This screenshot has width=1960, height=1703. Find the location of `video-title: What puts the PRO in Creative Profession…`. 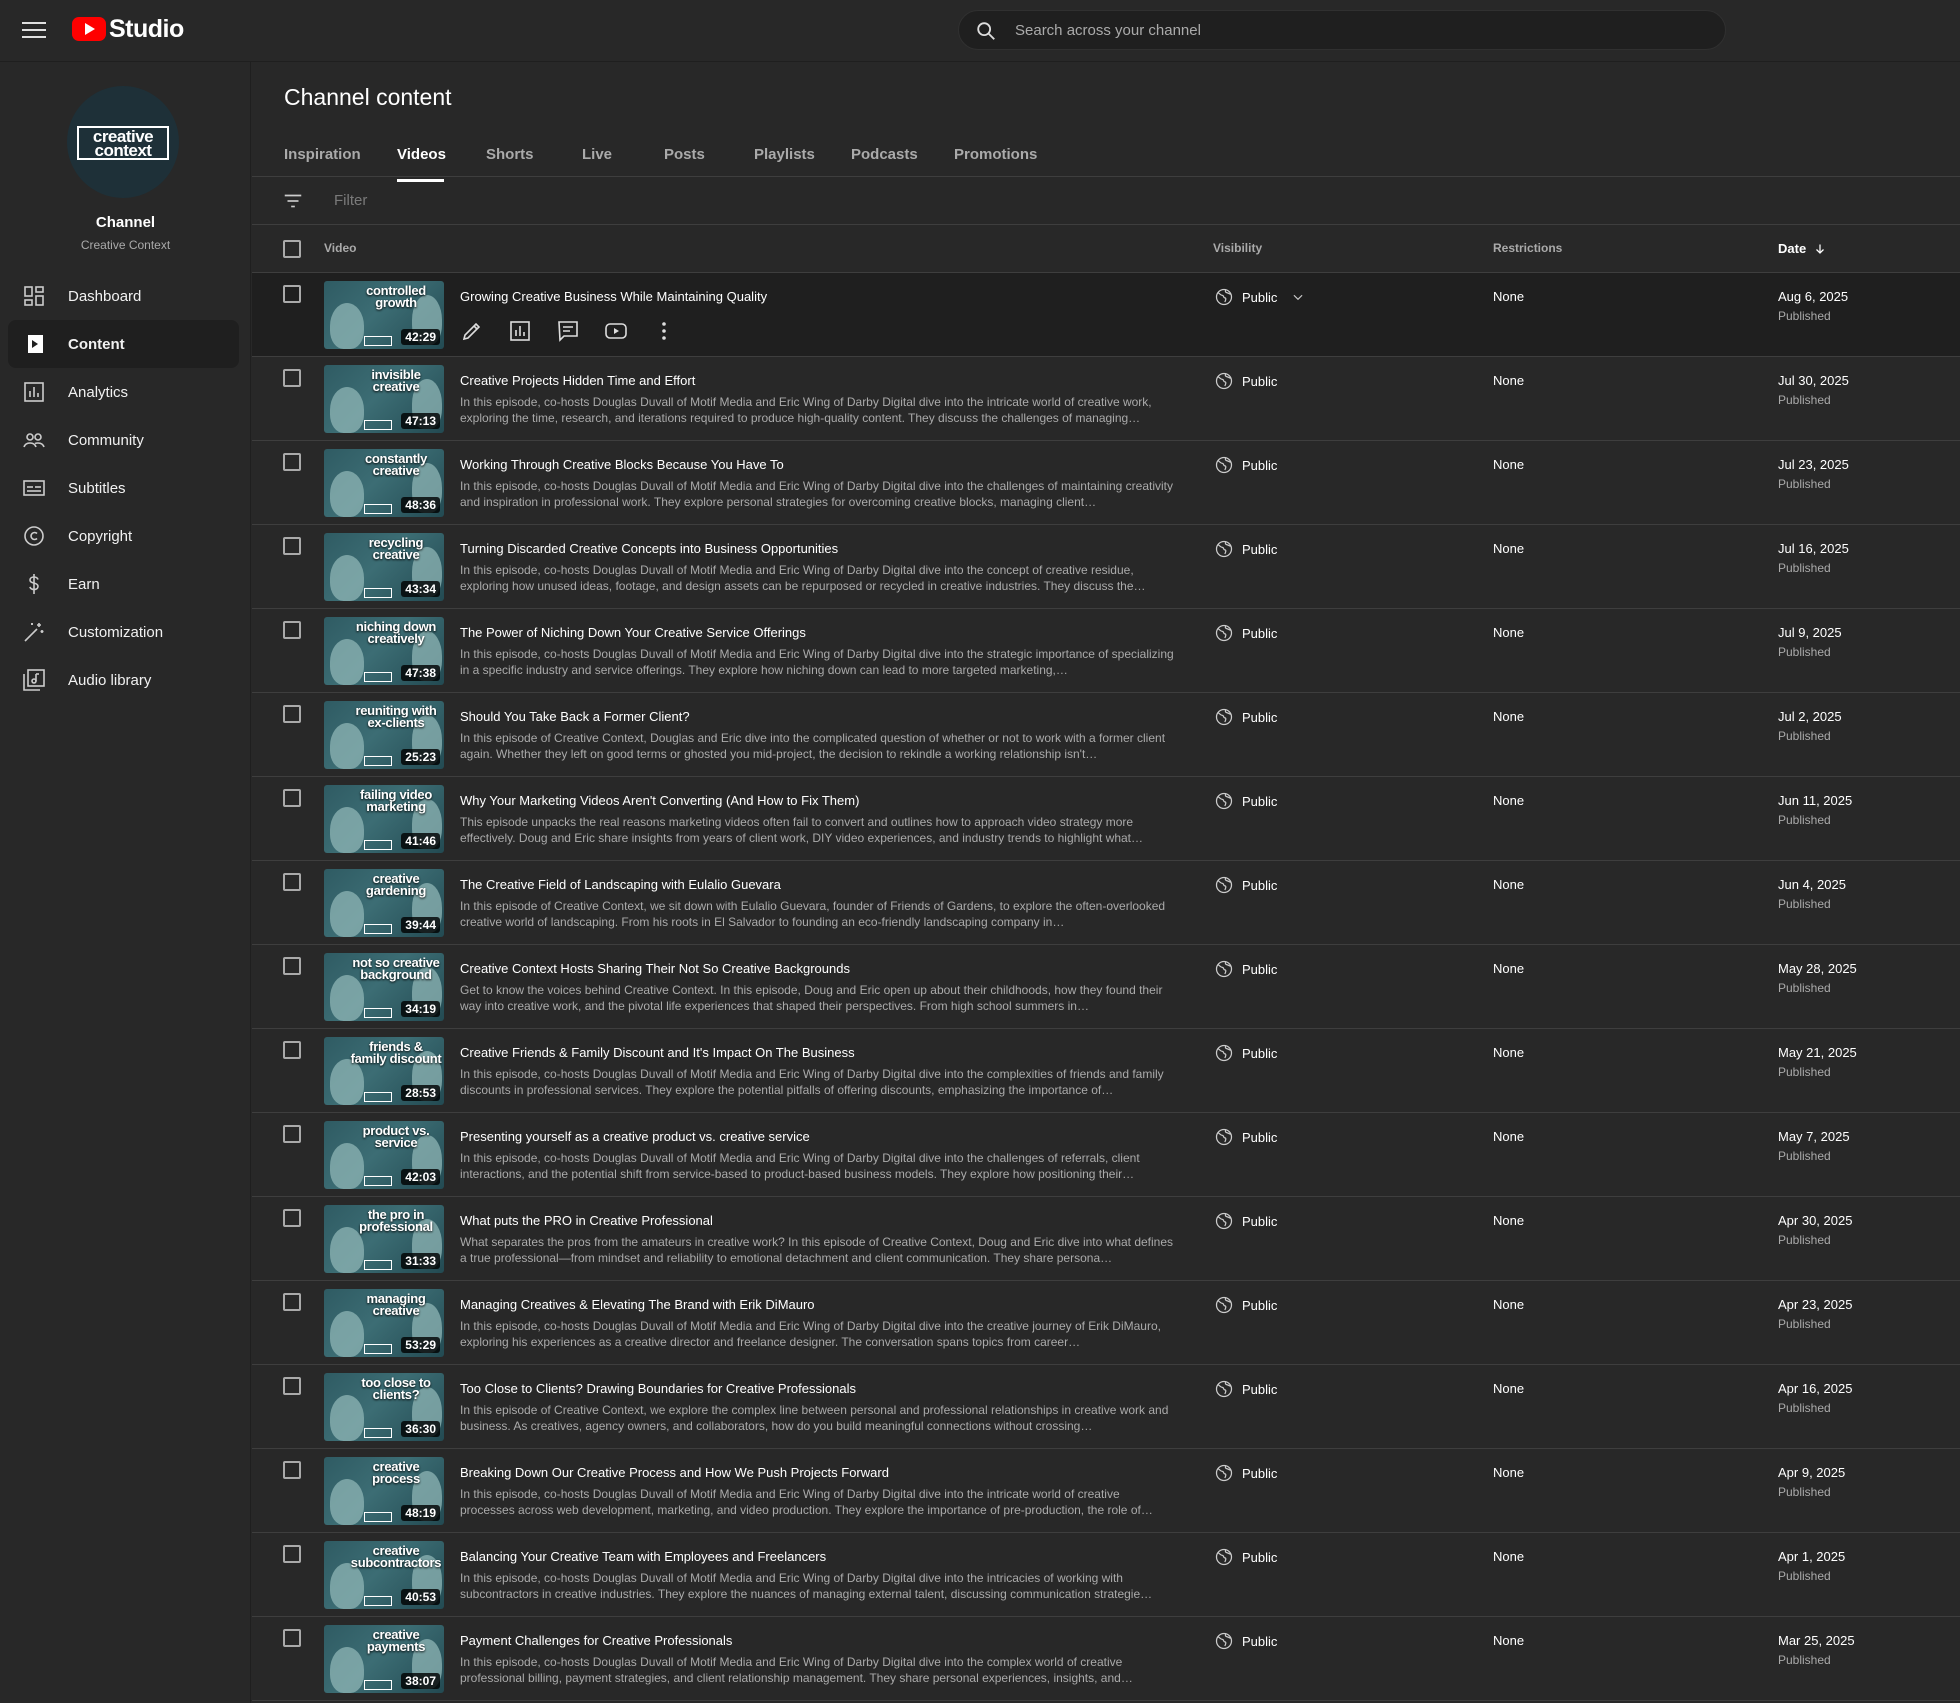

video-title: What puts the PRO in Creative Profession… is located at coordinates (586, 1220).